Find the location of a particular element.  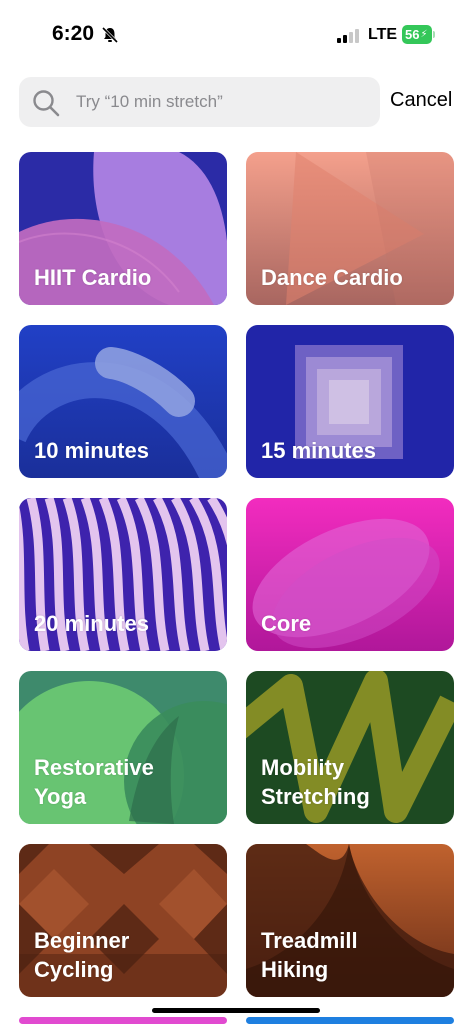

tile-label: Restorative Yoga is located at coordinates (94, 782).